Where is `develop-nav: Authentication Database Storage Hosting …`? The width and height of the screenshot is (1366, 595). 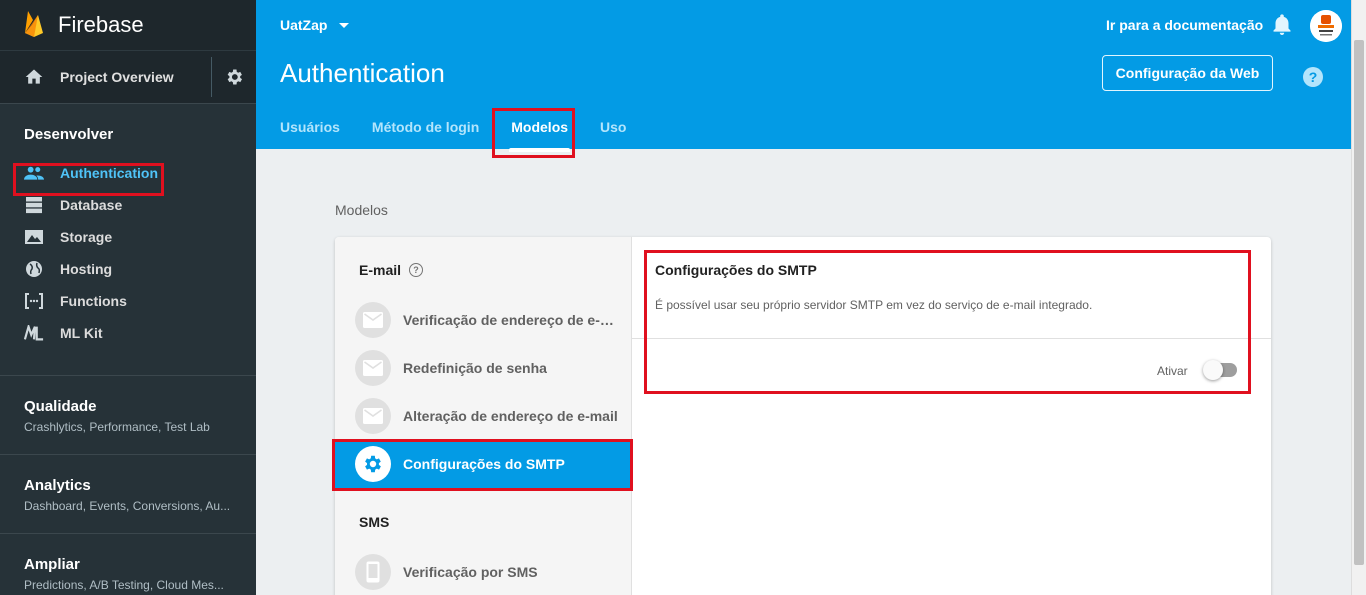 develop-nav: Authentication Database Storage Hosting … is located at coordinates (128, 253).